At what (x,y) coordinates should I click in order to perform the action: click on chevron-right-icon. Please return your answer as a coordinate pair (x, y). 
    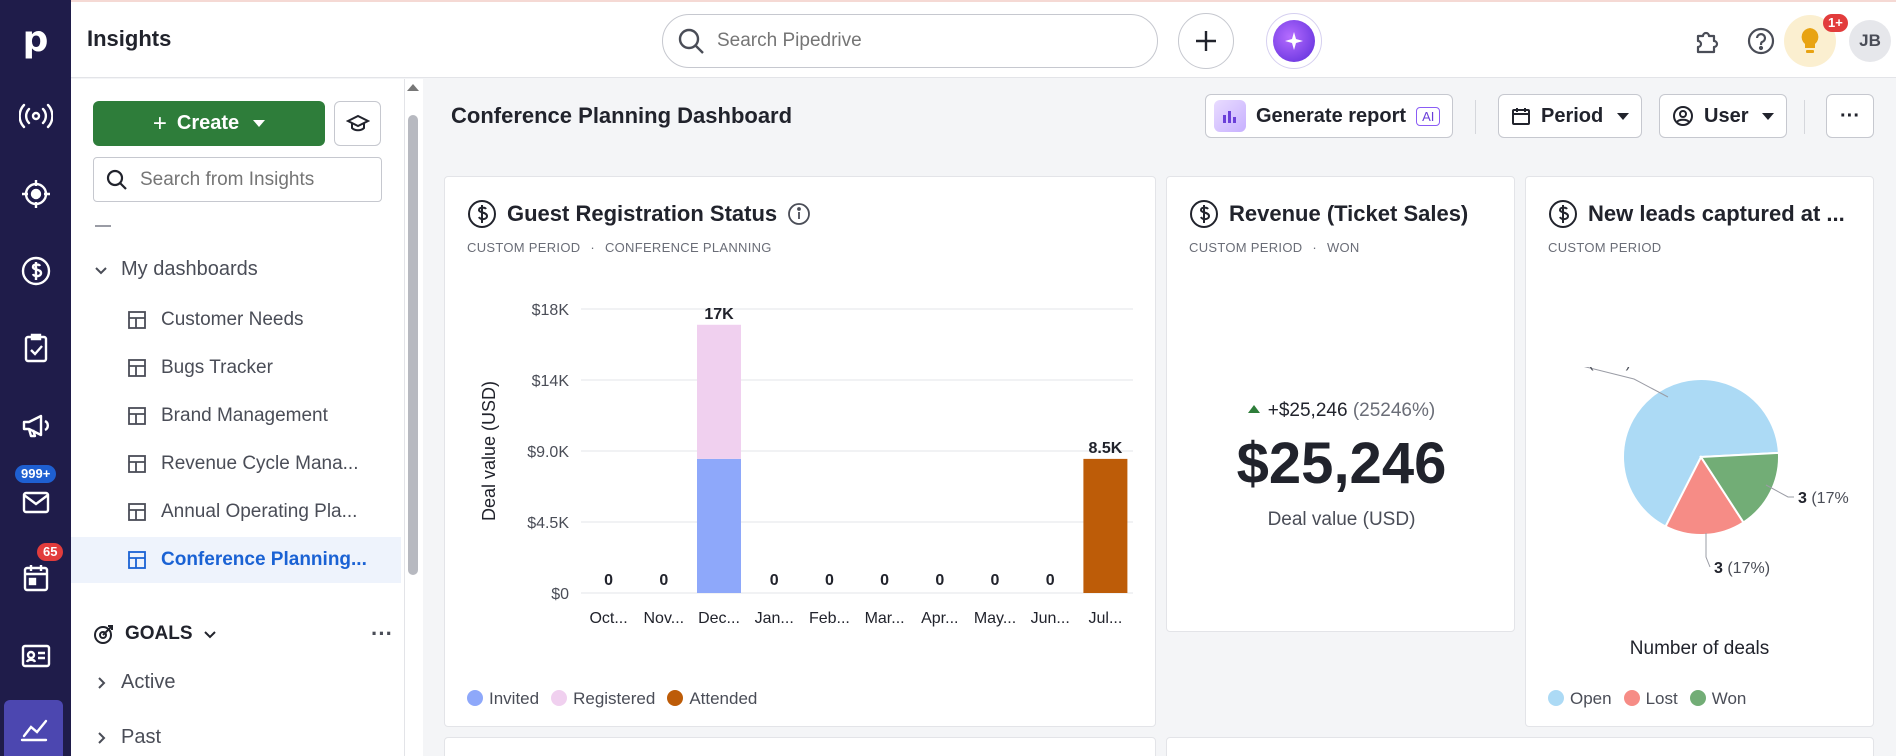
    Looking at the image, I should click on (102, 737).